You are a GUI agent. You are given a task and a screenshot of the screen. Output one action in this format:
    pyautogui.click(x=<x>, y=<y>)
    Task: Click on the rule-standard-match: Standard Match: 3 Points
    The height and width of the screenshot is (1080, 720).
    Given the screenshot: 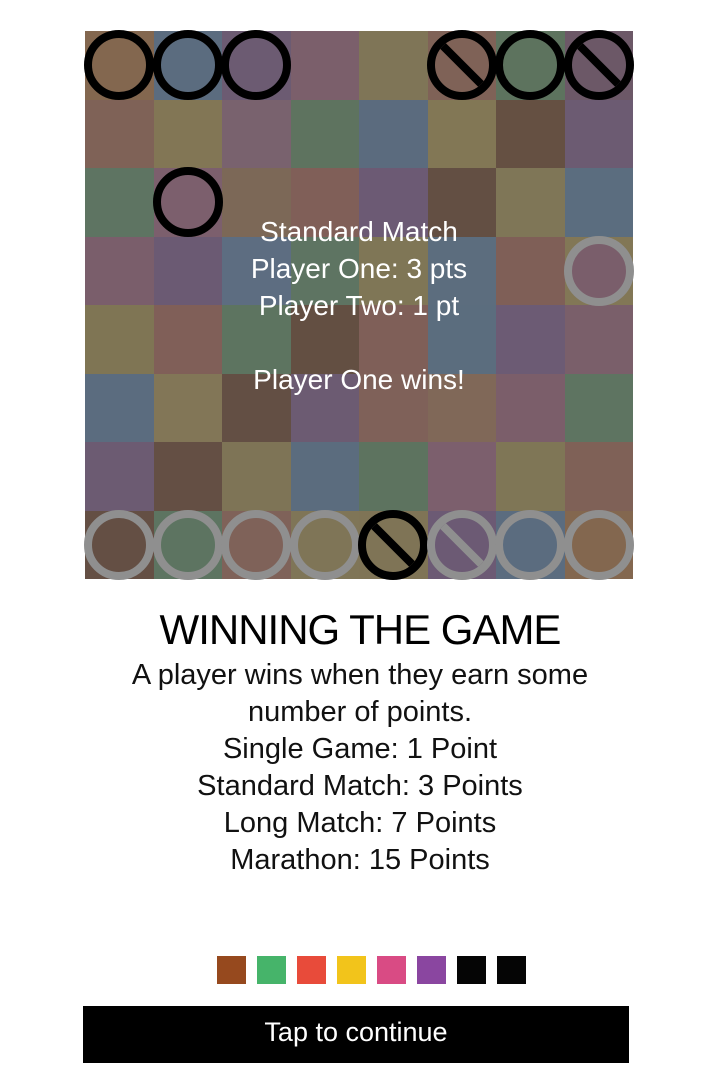 What is the action you would take?
    pyautogui.click(x=360, y=786)
    